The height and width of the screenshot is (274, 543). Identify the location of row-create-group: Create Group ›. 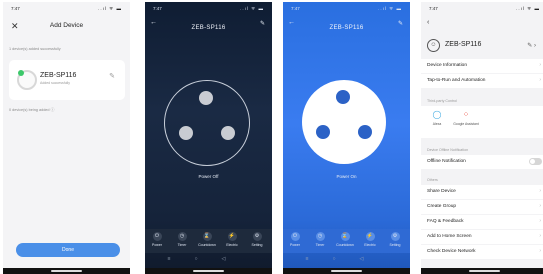
(482, 207).